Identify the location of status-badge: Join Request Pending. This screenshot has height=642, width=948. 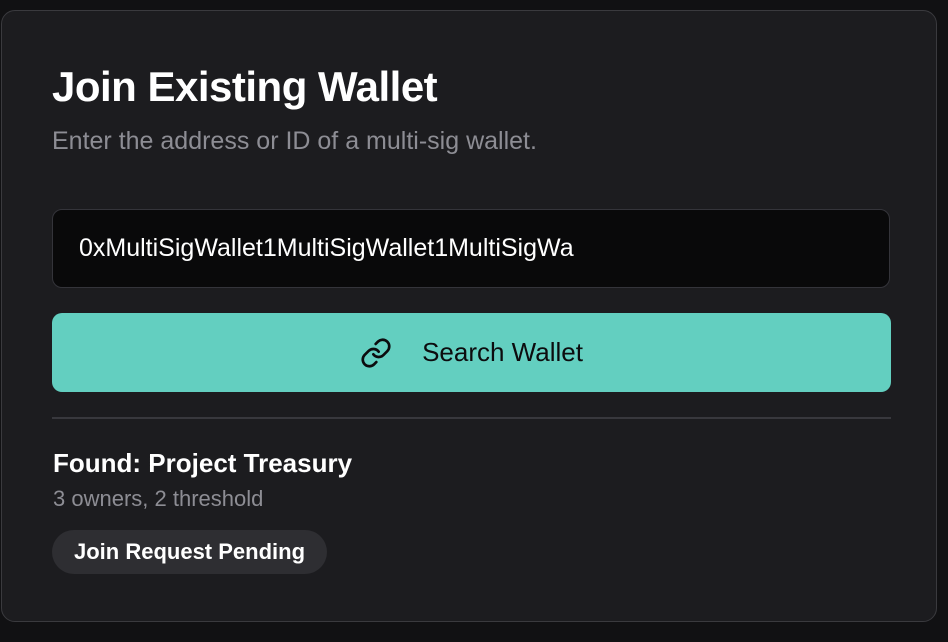
(190, 552).